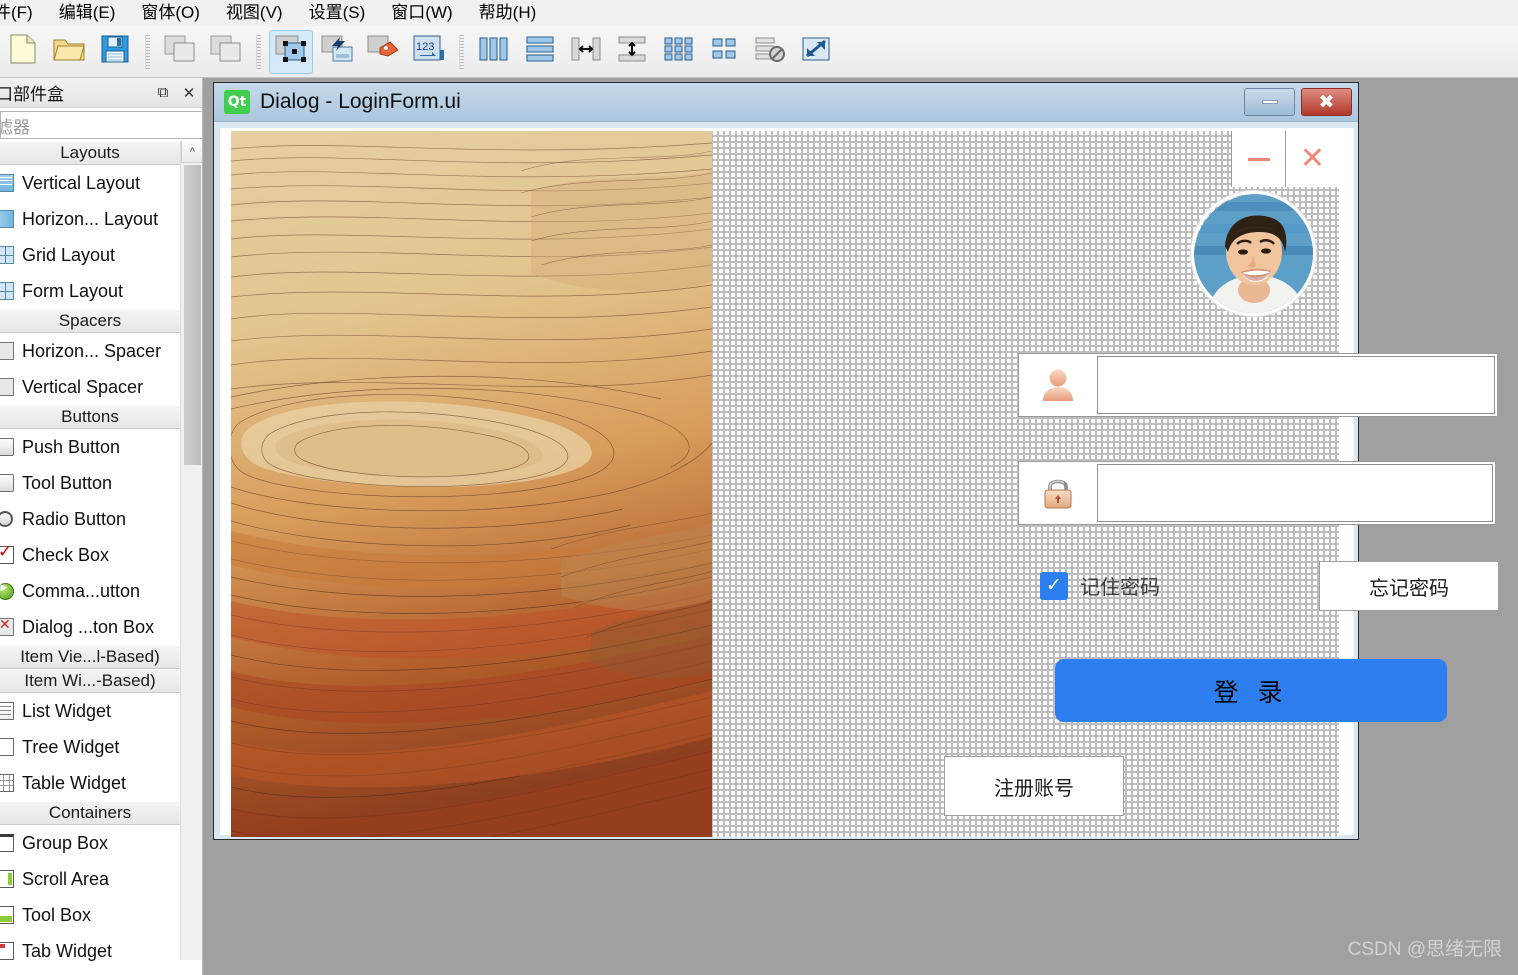 The height and width of the screenshot is (975, 1518). Describe the element at coordinates (90, 843) in the screenshot. I see `widget-item-group-box: Group Box` at that location.